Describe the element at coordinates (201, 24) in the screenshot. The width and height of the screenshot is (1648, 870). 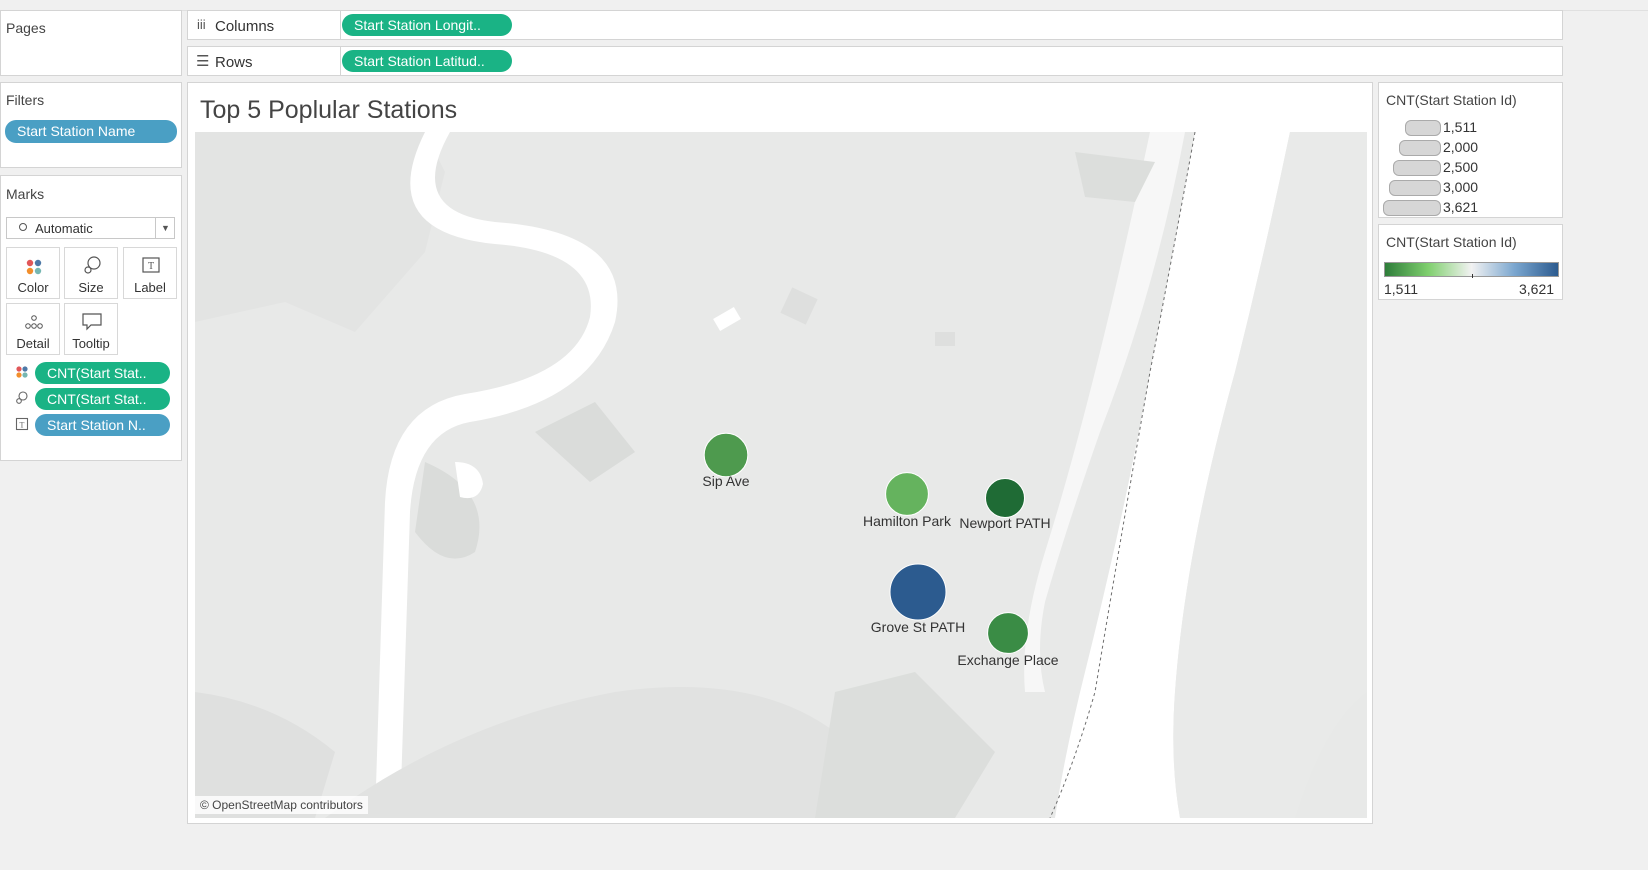
I see `columns-icon: iii` at that location.